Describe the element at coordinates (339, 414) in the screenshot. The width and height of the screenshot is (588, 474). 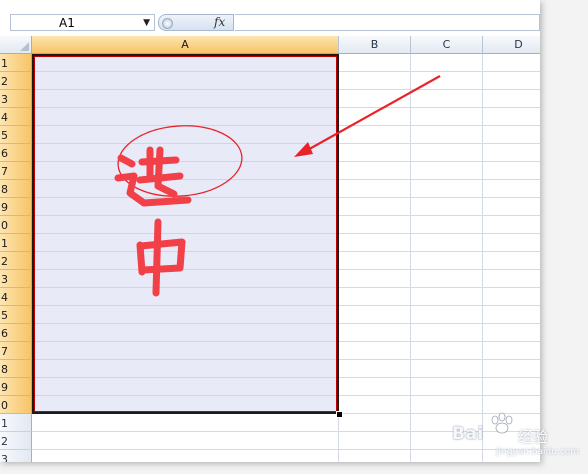
I see `fill-handle` at that location.